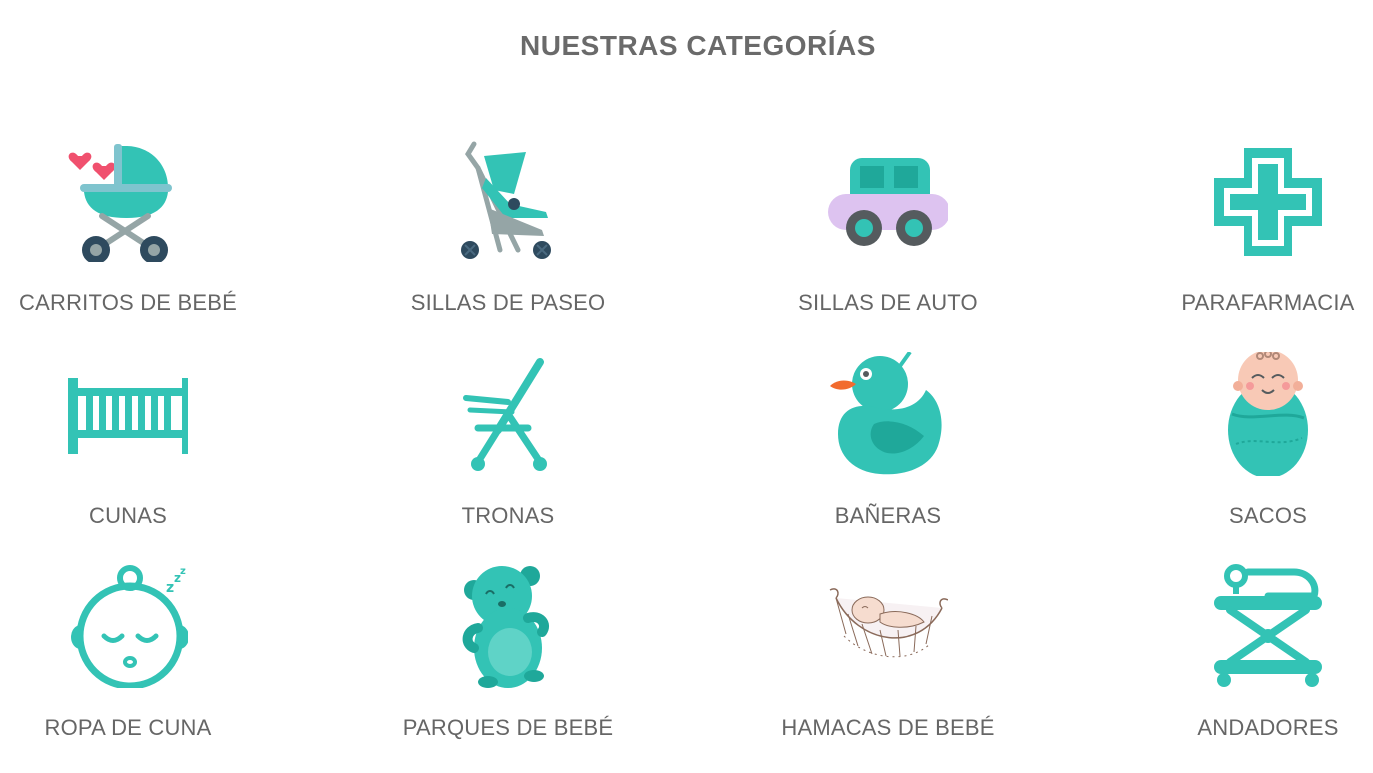 Image resolution: width=1373 pixels, height=773 pixels. I want to click on baby-walker-icon, so click(1268, 626).